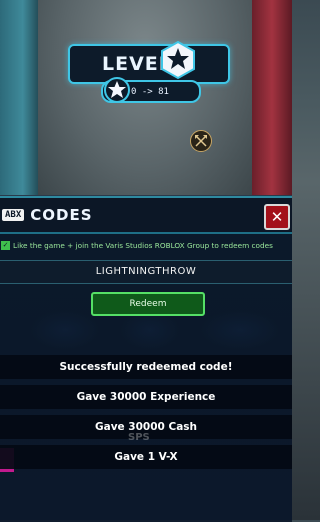 The height and width of the screenshot is (522, 320). What do you see at coordinates (148, 304) in the screenshot?
I see `redeem-button: Redeem` at bounding box center [148, 304].